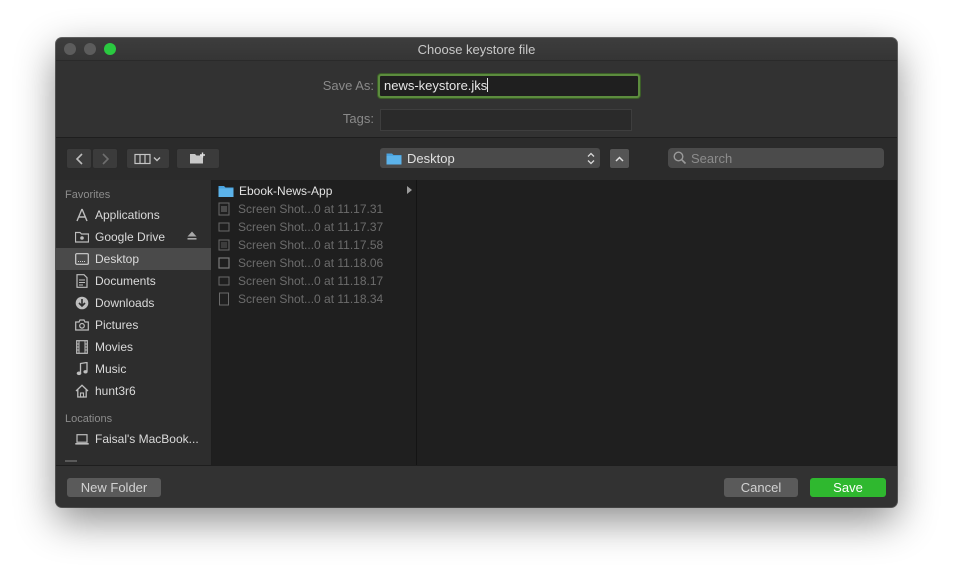 Image resolution: width=953 pixels, height=582 pixels. I want to click on save-as-input: news-keystore.jks, so click(509, 86).